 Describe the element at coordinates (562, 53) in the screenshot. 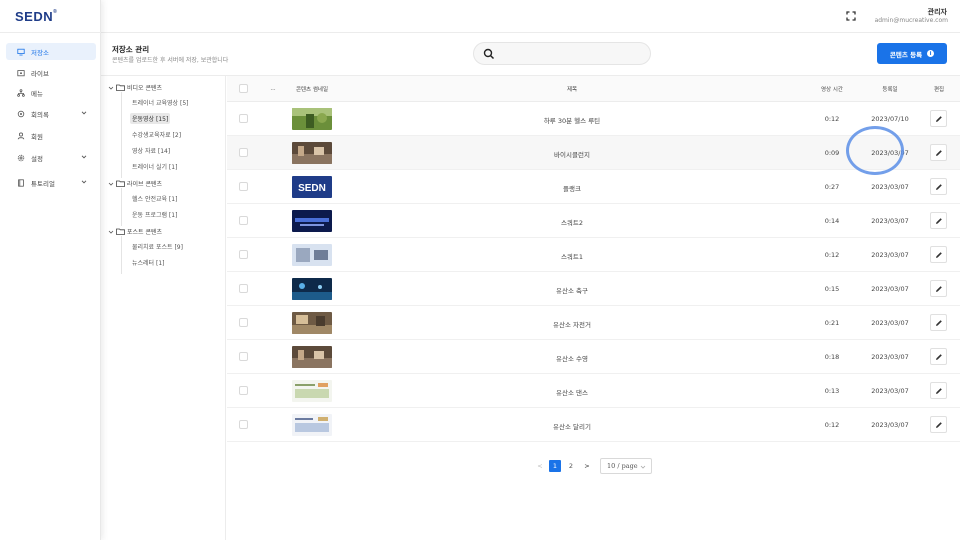

I see `search-input` at that location.